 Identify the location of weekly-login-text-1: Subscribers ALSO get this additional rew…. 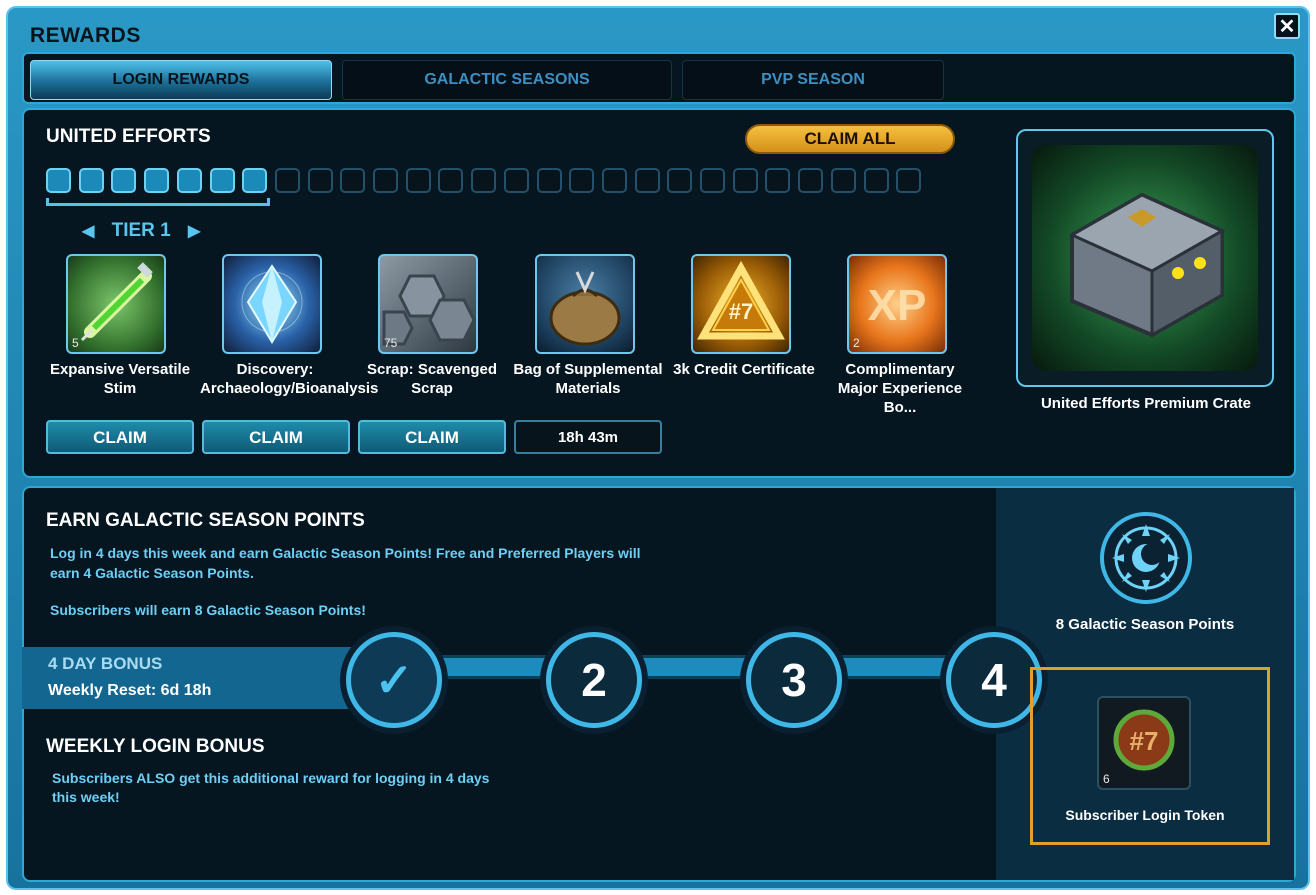
(271, 778).